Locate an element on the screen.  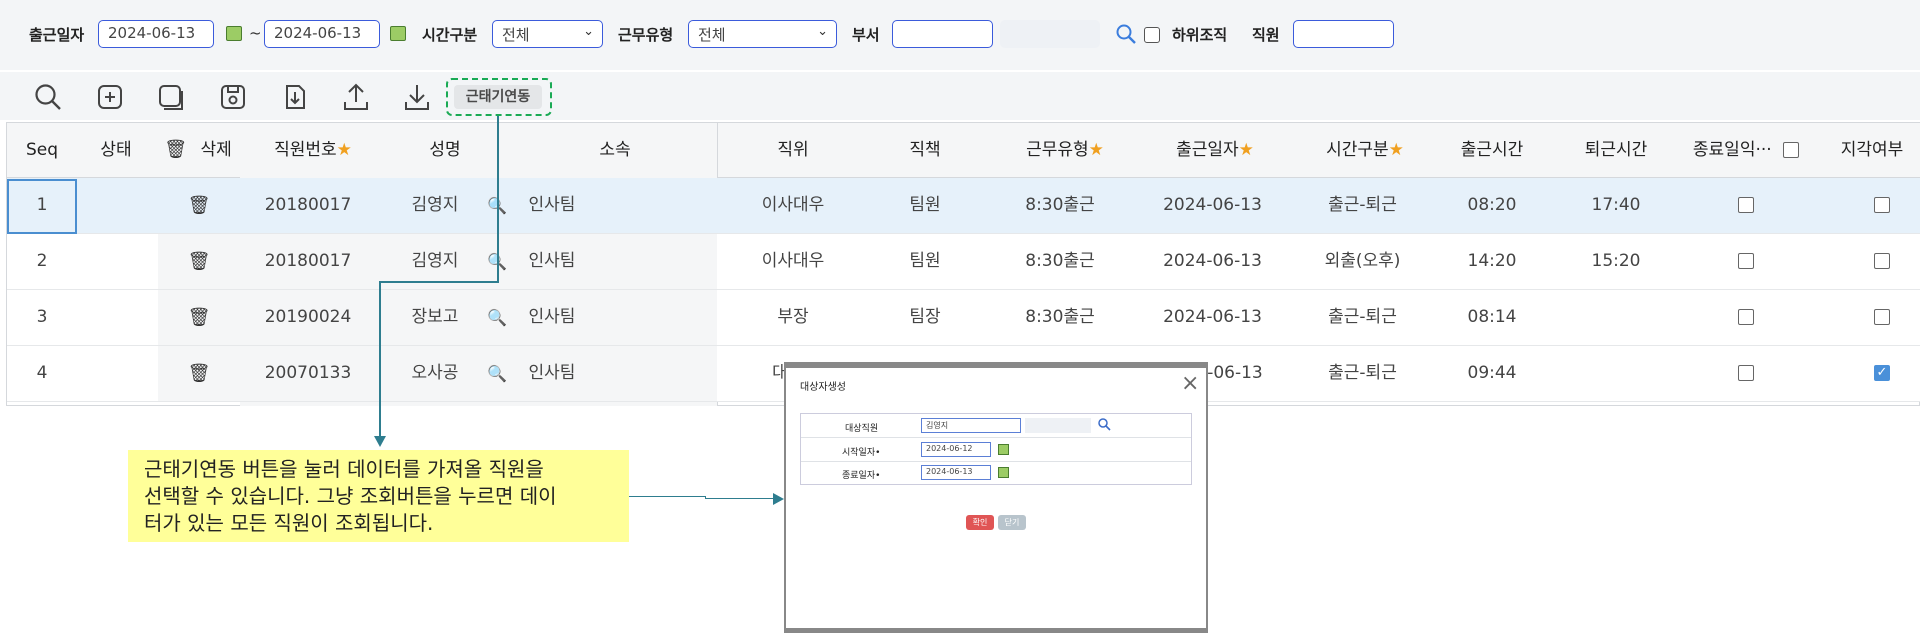
late-checkbox: ✓ is located at coordinates (1882, 373).